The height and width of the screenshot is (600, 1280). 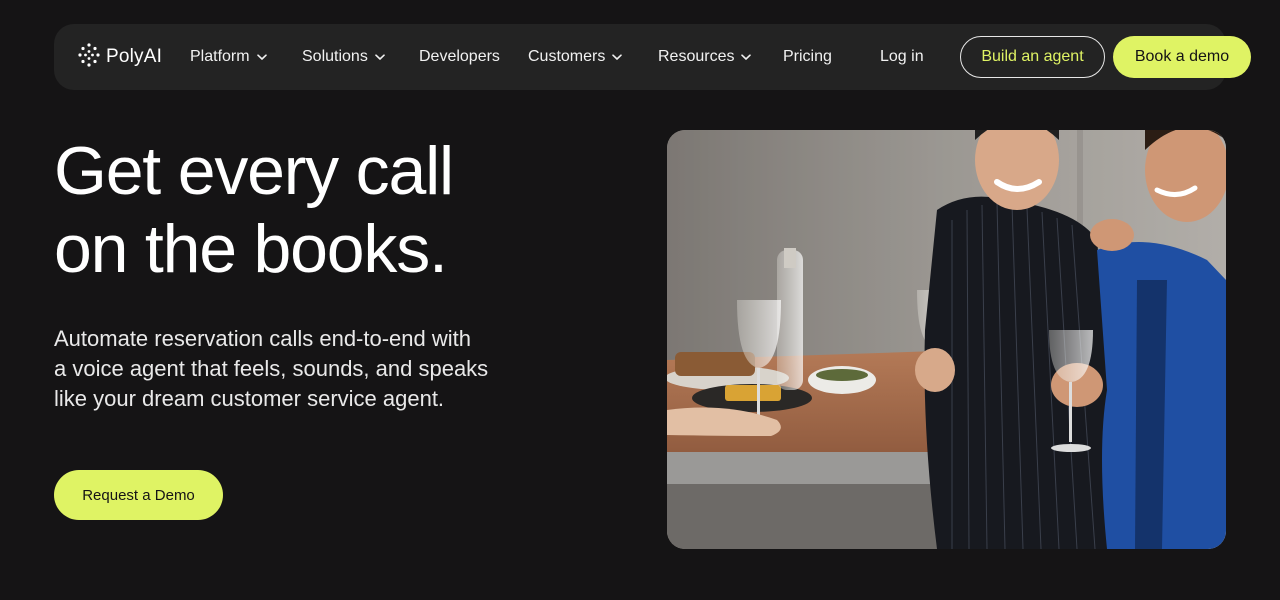 I want to click on book-demo-label: Book a demo, so click(x=1182, y=56).